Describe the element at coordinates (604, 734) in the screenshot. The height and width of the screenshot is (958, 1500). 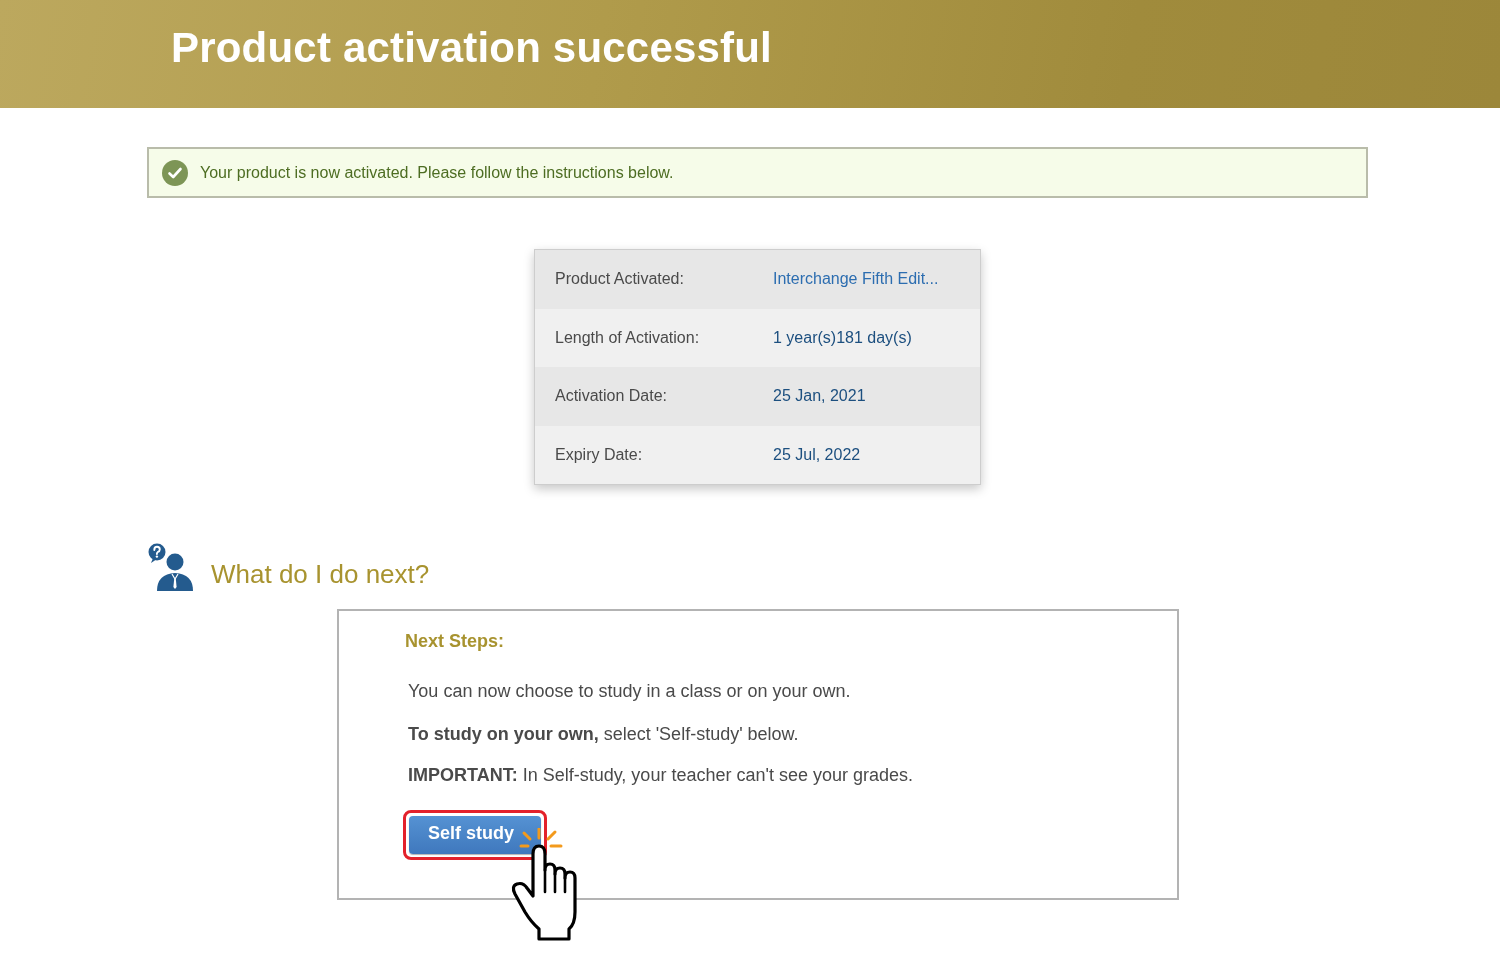
I see `instruction-text: To study on your own, select 'Self-study' below.` at that location.